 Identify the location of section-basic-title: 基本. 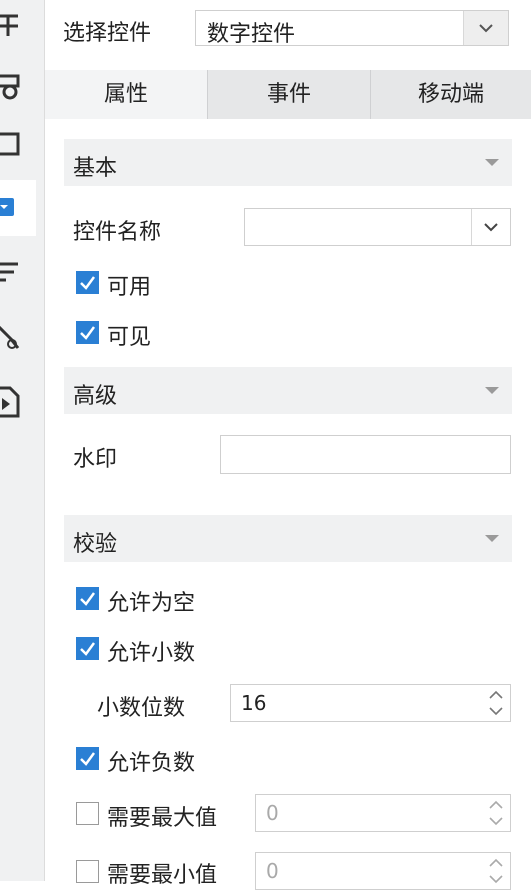
(95, 168).